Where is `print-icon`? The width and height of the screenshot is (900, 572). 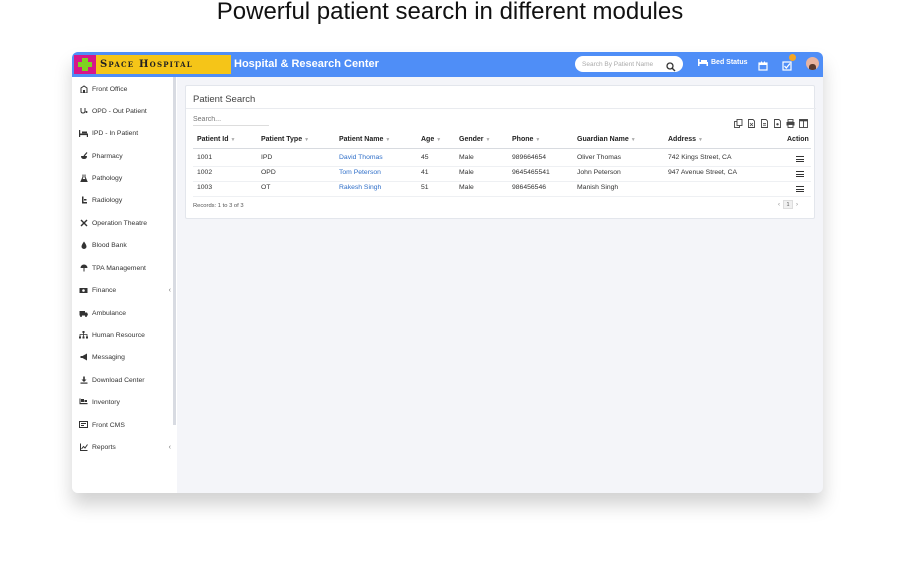 print-icon is located at coordinates (790, 121).